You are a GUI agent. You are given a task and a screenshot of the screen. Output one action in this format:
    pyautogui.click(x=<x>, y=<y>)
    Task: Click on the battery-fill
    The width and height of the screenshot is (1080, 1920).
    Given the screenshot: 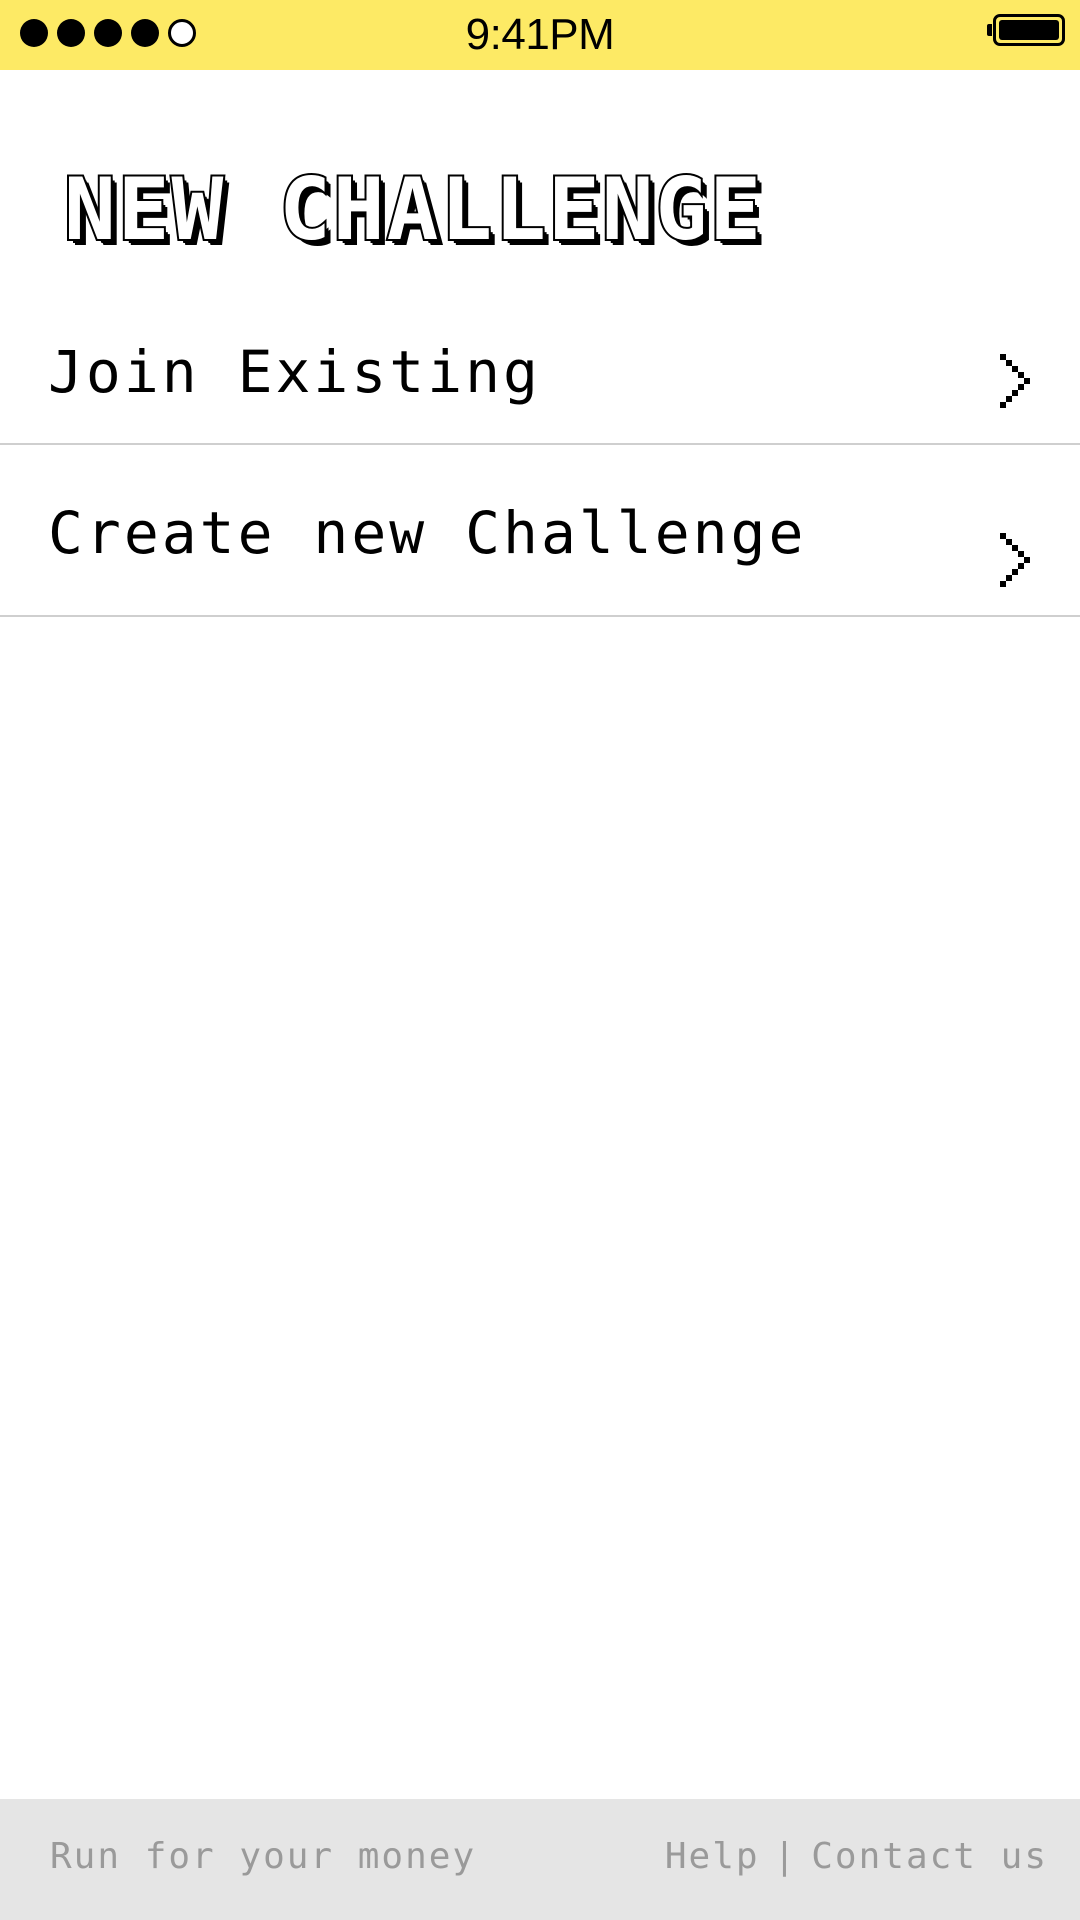 What is the action you would take?
    pyautogui.click(x=1029, y=30)
    